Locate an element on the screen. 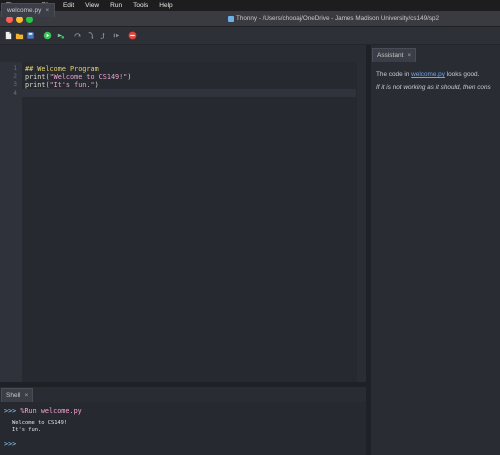  shell-command: %Run welcome.py is located at coordinates (49, 411).